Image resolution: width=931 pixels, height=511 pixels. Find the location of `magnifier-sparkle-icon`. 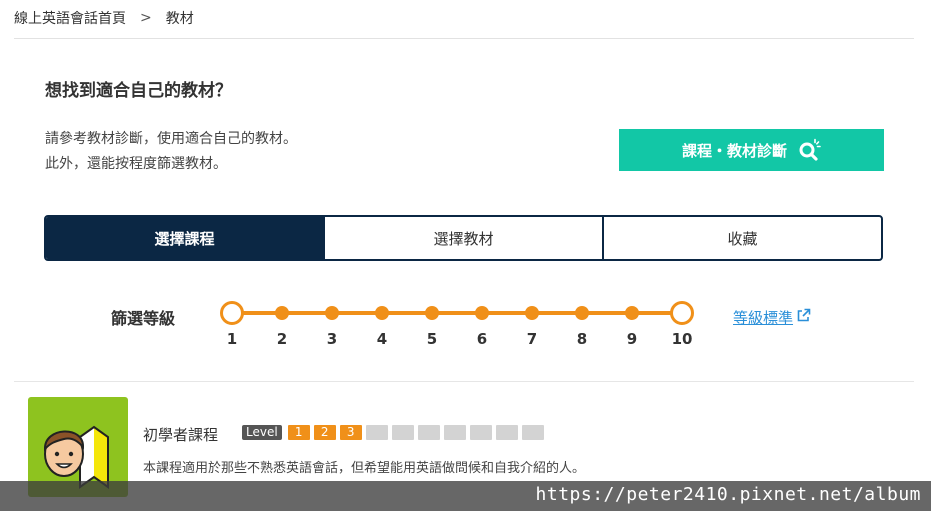

magnifier-sparkle-icon is located at coordinates (809, 150).